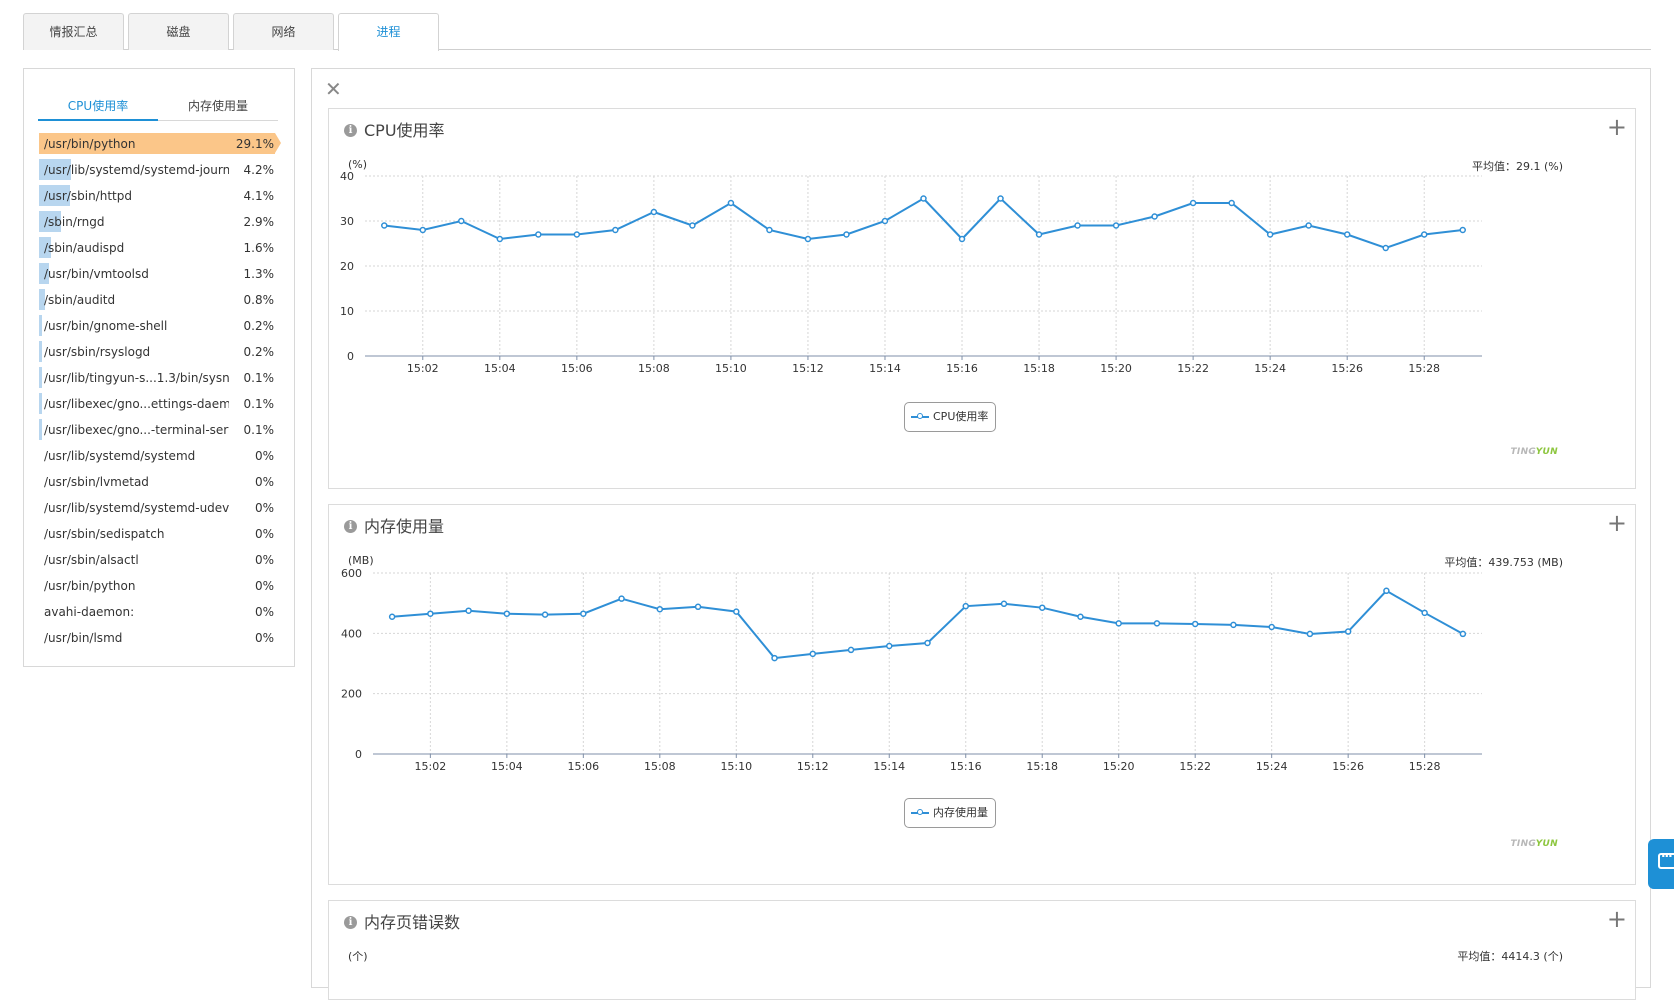 This screenshot has width=1674, height=1000. Describe the element at coordinates (1039, 368) in the screenshot. I see `x-tick-label: 15:18` at that location.